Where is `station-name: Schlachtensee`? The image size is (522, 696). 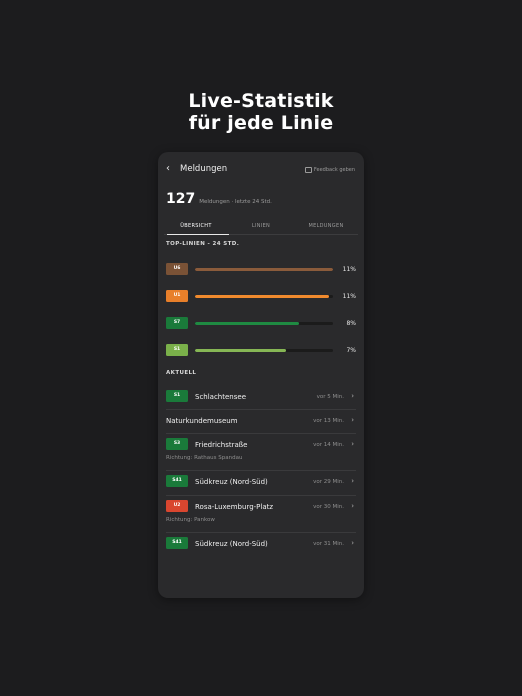
station-name: Schlachtensee is located at coordinates (220, 397).